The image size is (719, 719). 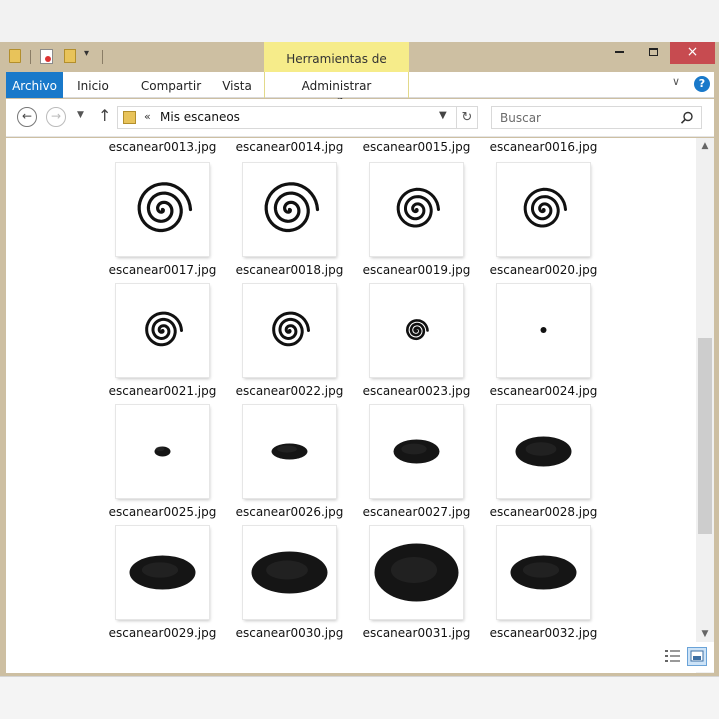 I want to click on file-item: escanear0029.jpg, so click(x=158, y=586).